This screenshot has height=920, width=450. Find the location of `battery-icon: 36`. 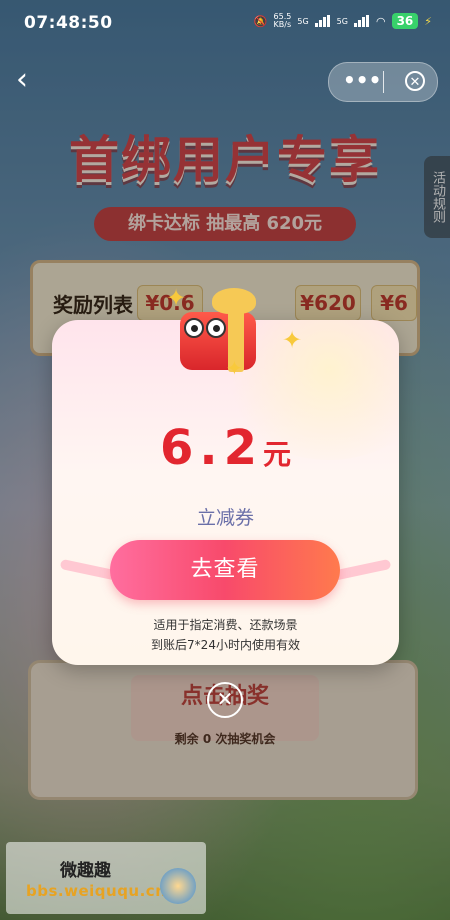

battery-icon: 36 is located at coordinates (405, 21).